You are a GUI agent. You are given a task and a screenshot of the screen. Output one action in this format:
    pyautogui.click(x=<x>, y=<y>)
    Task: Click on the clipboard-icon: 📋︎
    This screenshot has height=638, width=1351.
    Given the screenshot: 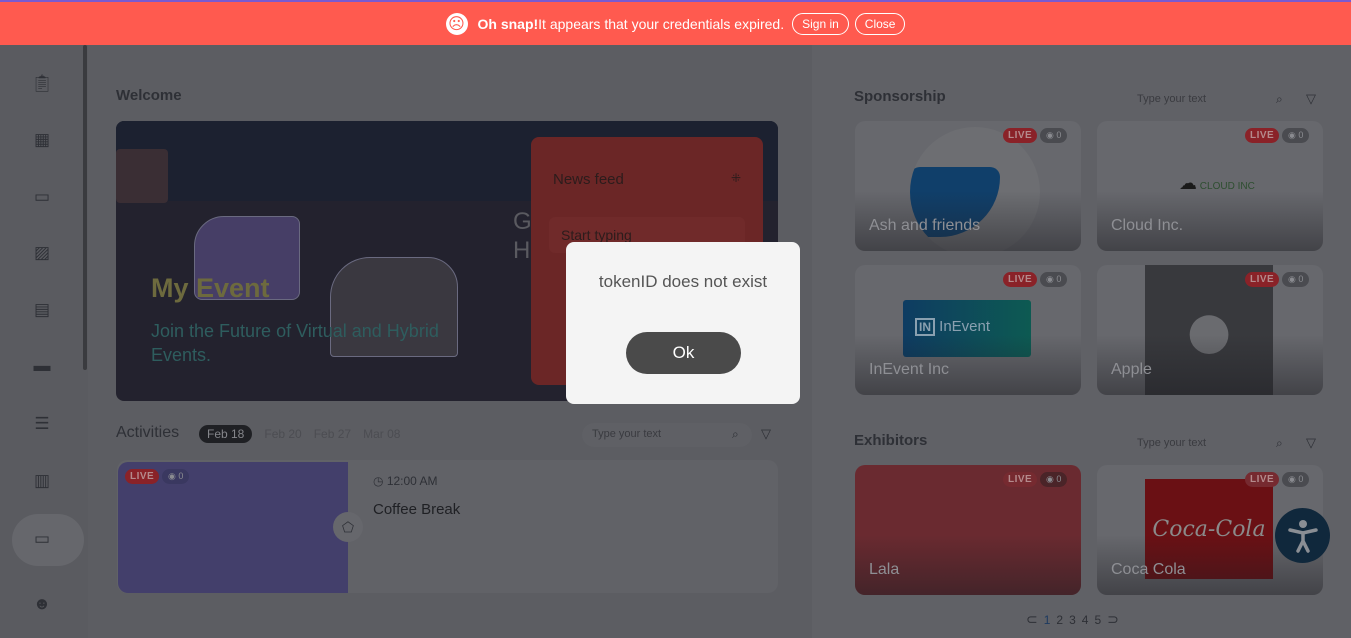 What is the action you would take?
    pyautogui.click(x=42, y=84)
    